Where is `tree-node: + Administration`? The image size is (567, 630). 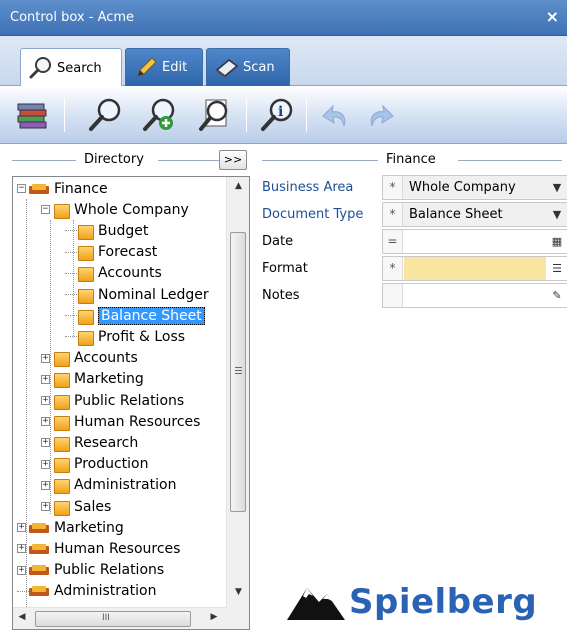 tree-node: + Administration is located at coordinates (108, 485).